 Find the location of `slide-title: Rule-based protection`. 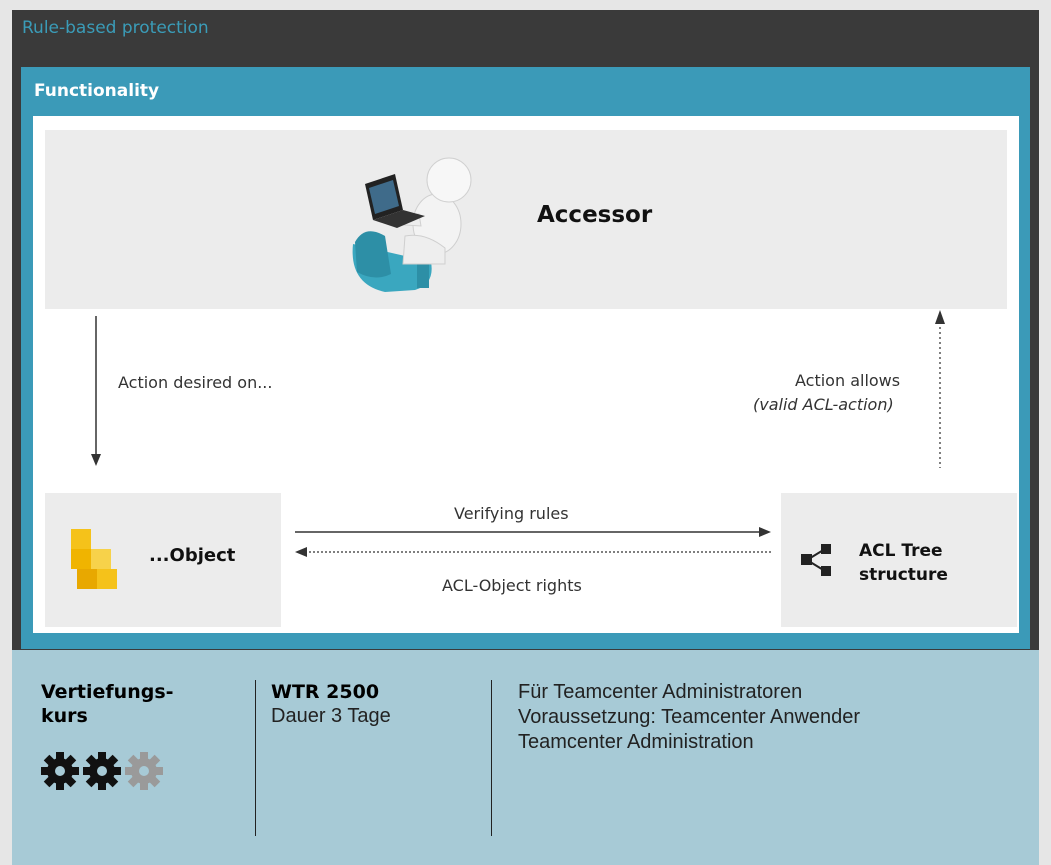

slide-title: Rule-based protection is located at coordinates (115, 28).